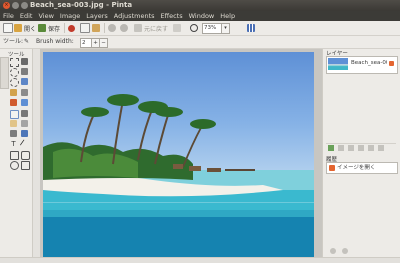 The width and height of the screenshot is (400, 263). I want to click on clone-stamp-icon, so click(13, 133).